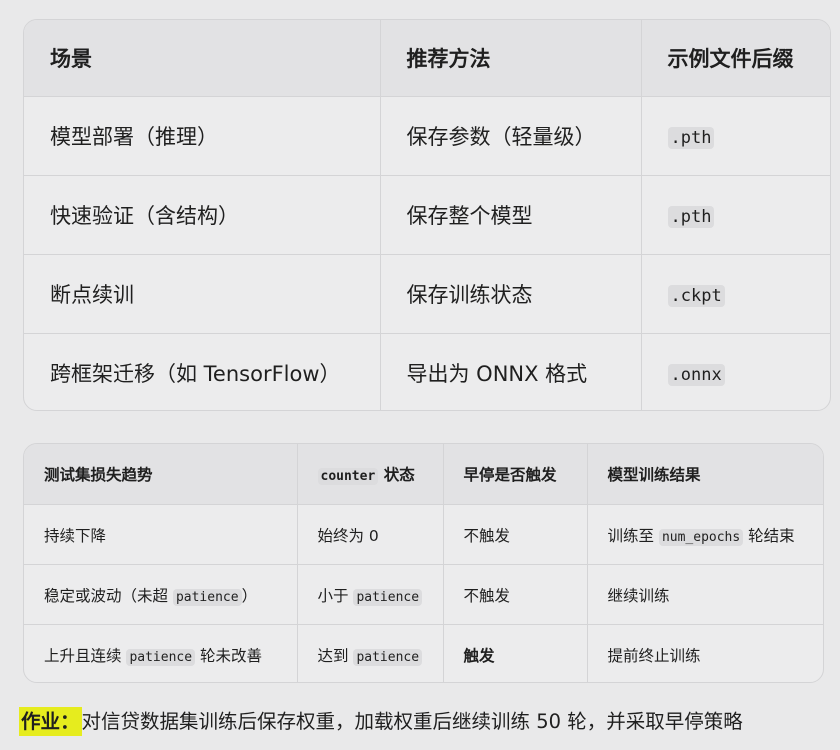 The height and width of the screenshot is (750, 840). What do you see at coordinates (515, 653) in the screenshot?
I see `cell-stop: 触发` at bounding box center [515, 653].